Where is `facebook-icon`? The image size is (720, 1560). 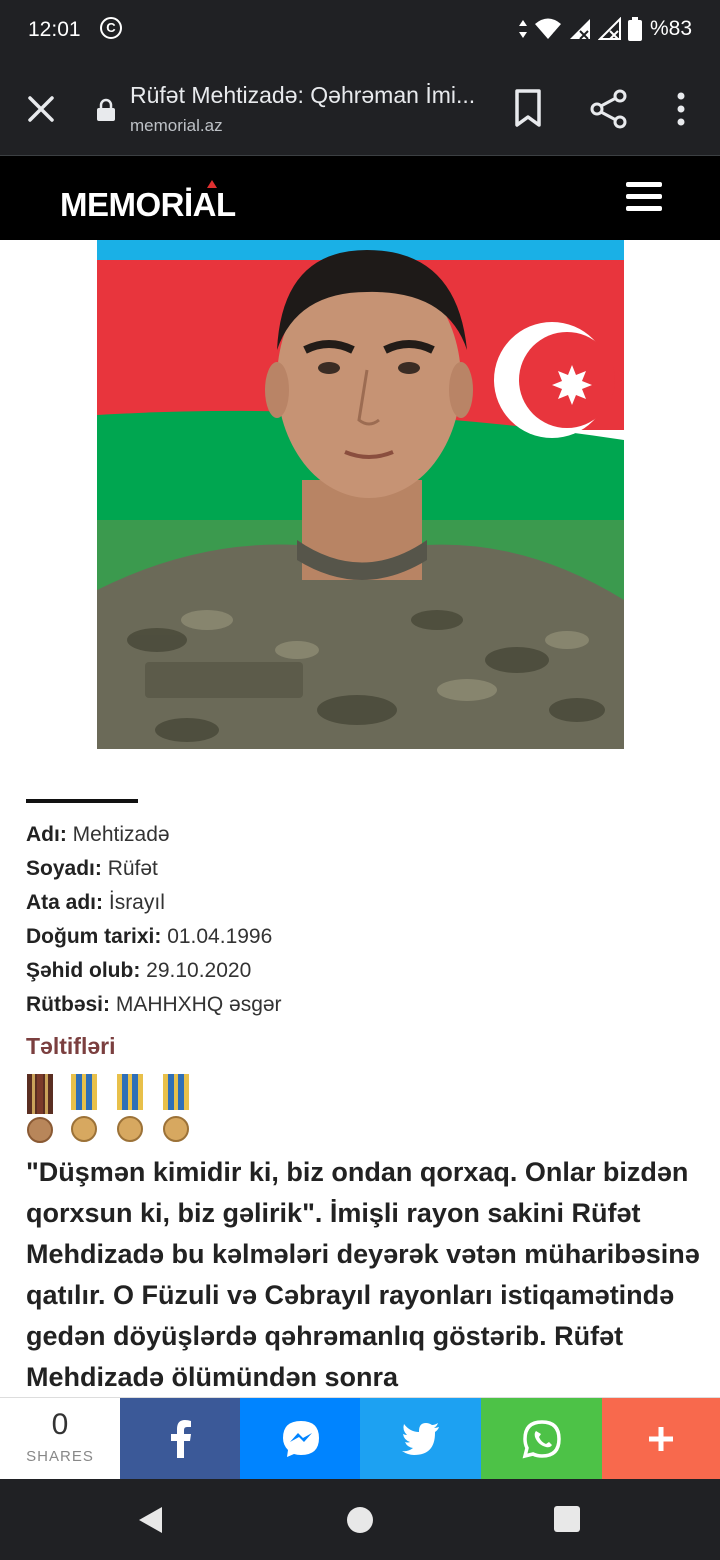
facebook-icon is located at coordinates (180, 1439).